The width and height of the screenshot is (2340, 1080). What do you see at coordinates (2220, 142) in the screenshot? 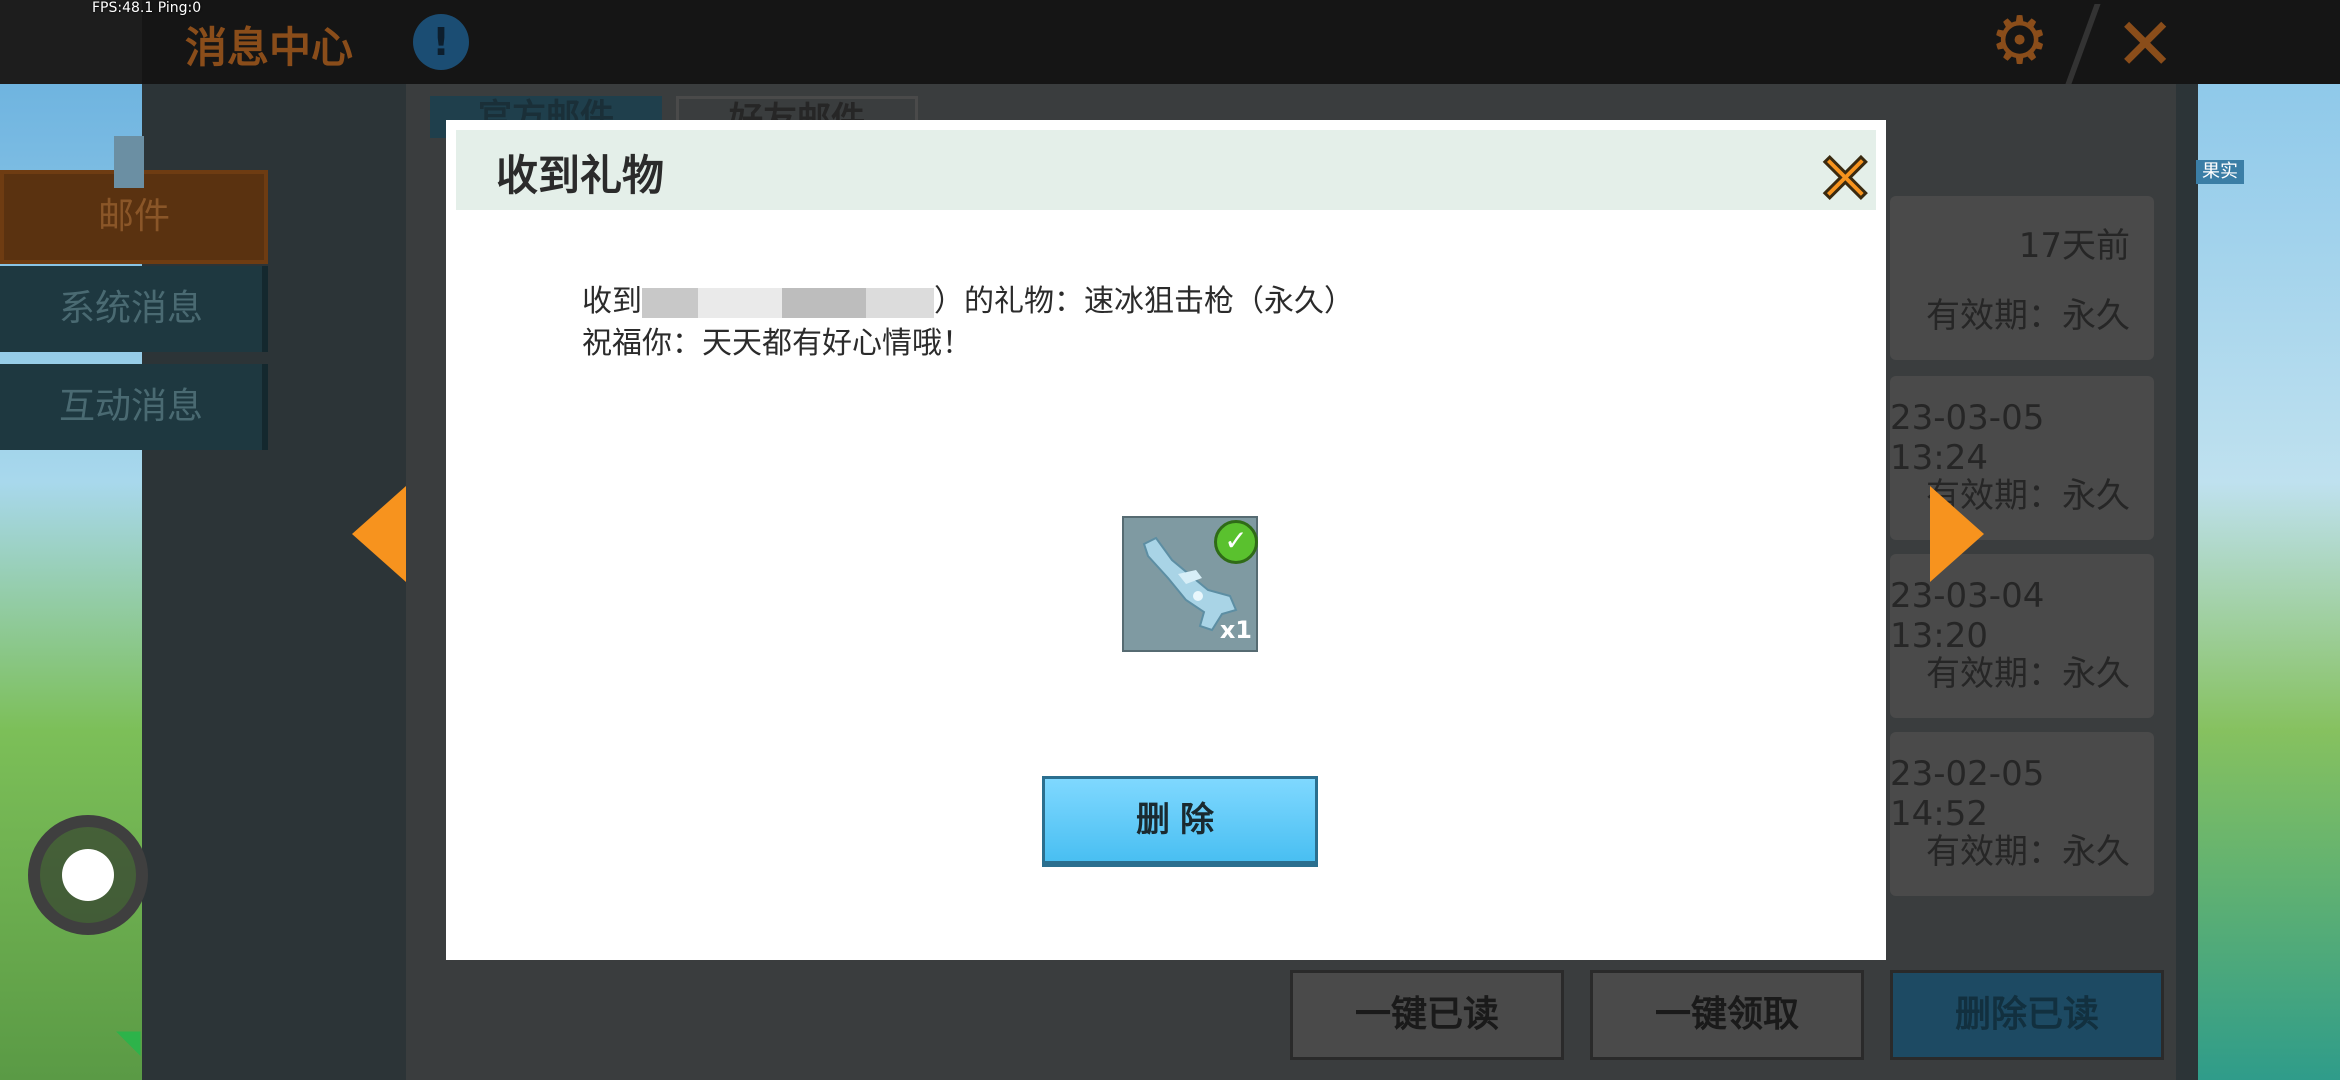
I see `fruit-icon: 果实` at bounding box center [2220, 142].